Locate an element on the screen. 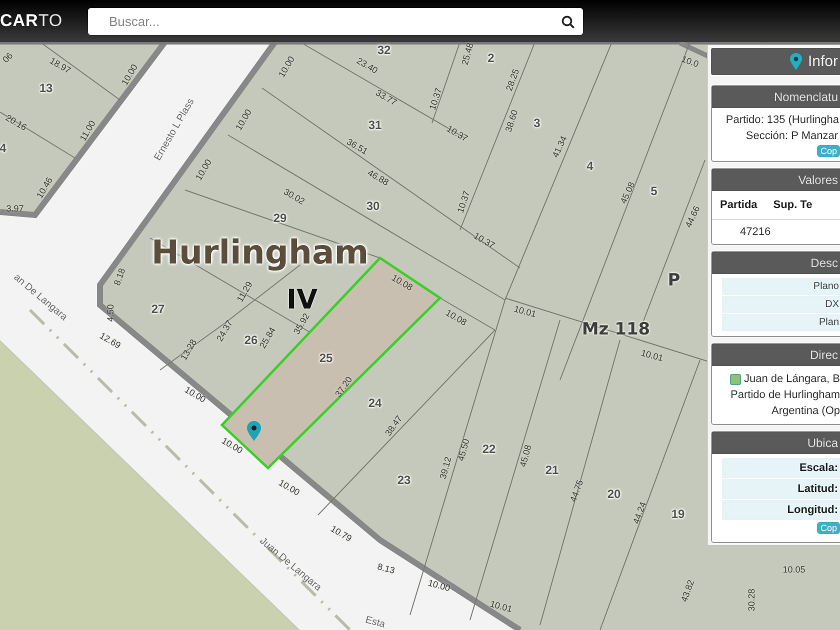  measurement-label: 43.82 is located at coordinates (688, 591).